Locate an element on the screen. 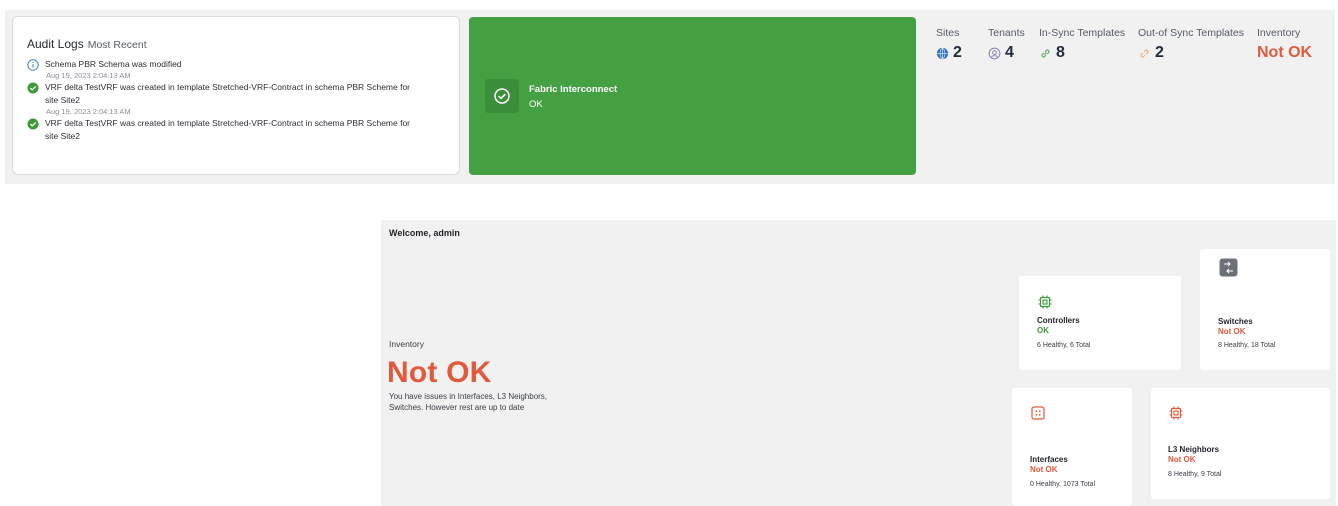 The height and width of the screenshot is (506, 1338). interfaces-counts: 0 Healthy, 1073 Total is located at coordinates (1063, 484).